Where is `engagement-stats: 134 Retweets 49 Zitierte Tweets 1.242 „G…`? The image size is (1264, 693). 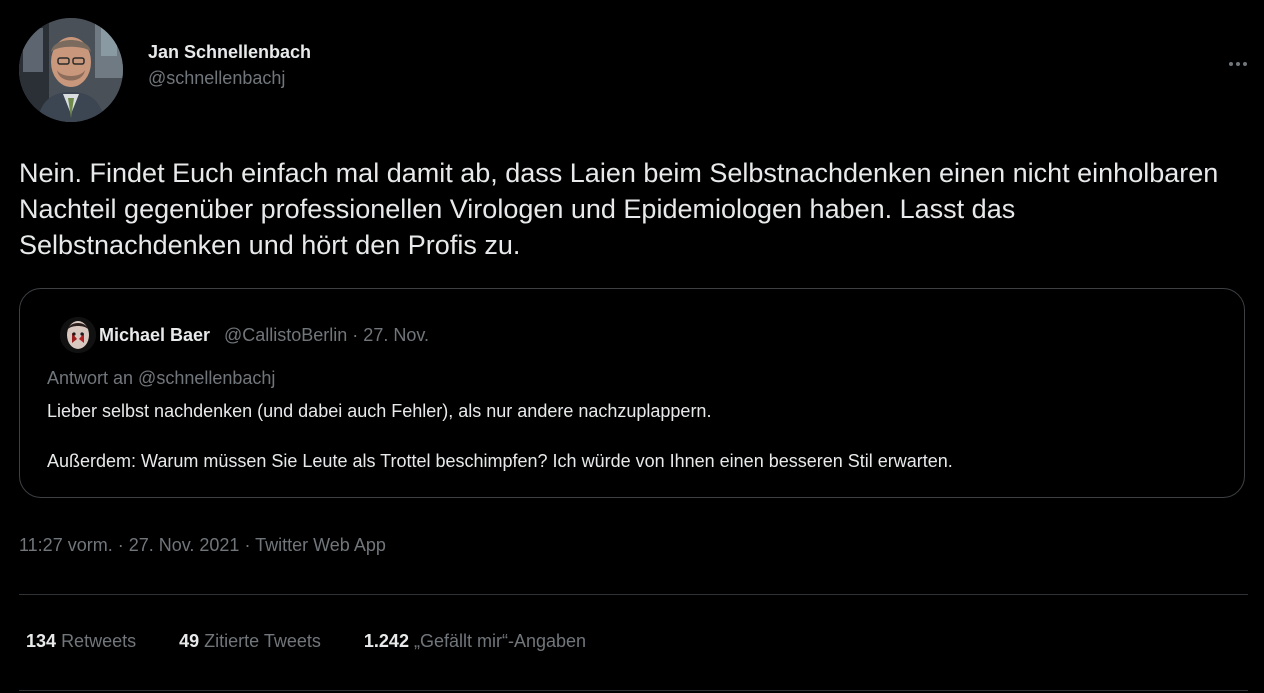
engagement-stats: 134 Retweets 49 Zitierte Tweets 1.242 „G… is located at coordinates (325, 641).